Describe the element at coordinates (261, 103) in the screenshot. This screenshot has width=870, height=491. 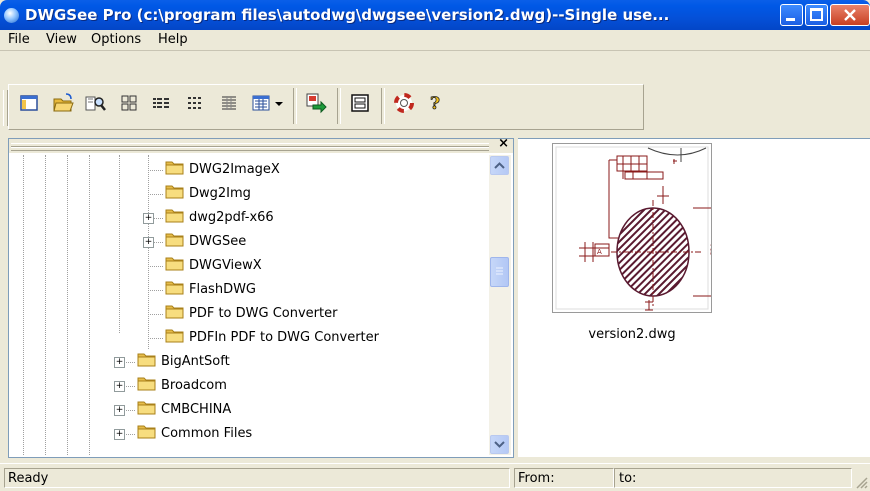
I see `thumbnail-view-icon` at that location.